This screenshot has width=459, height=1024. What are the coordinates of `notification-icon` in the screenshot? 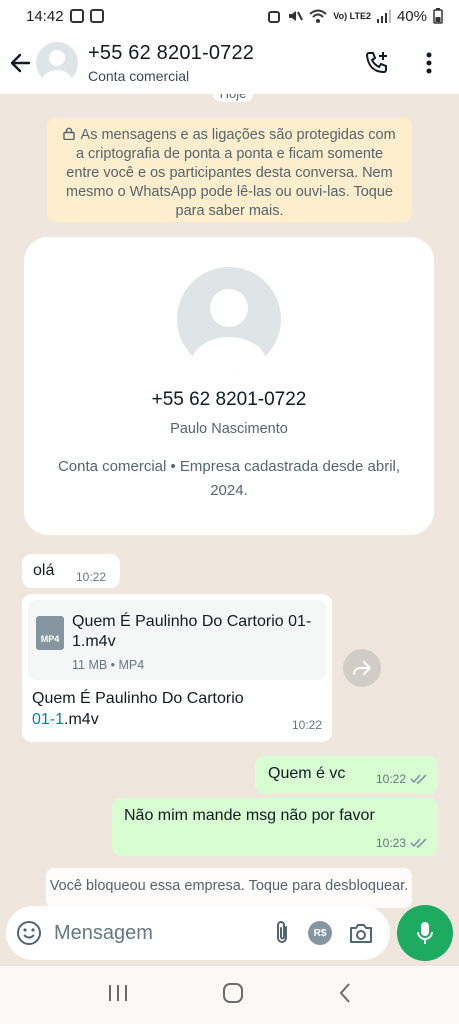 It's located at (76, 16).